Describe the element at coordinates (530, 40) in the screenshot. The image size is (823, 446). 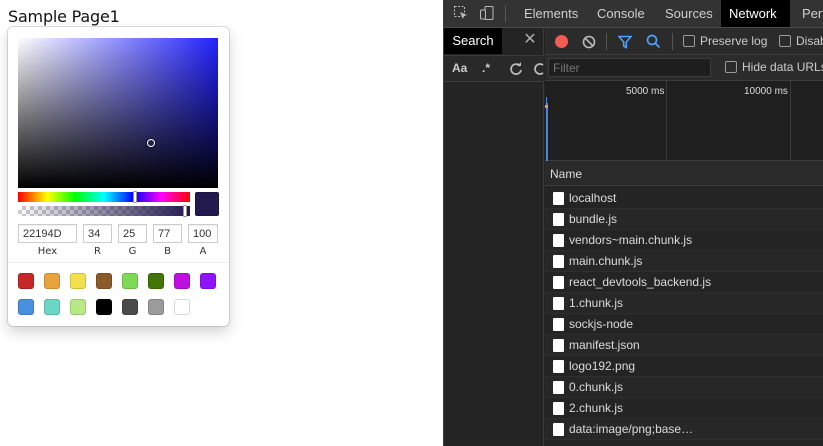
I see `close-icon: ✕` at that location.